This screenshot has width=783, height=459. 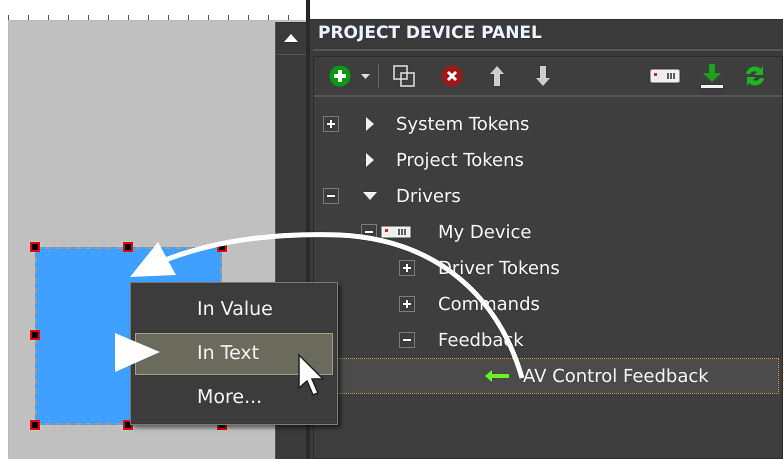 I want to click on arrow-left-icon, so click(x=497, y=376).